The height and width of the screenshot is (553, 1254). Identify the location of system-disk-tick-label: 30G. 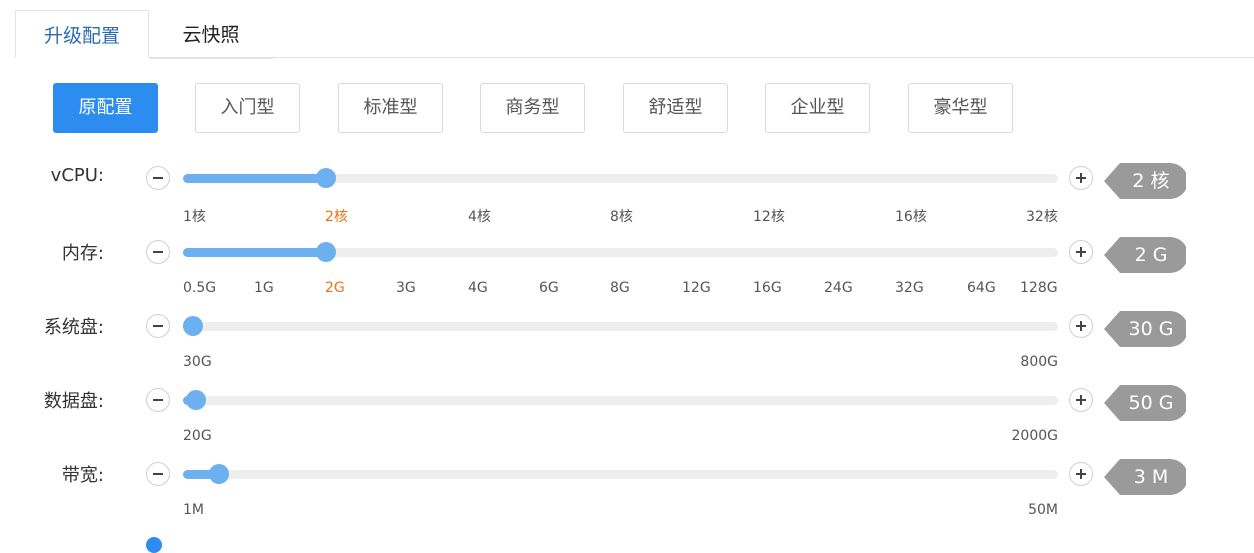
(197, 362).